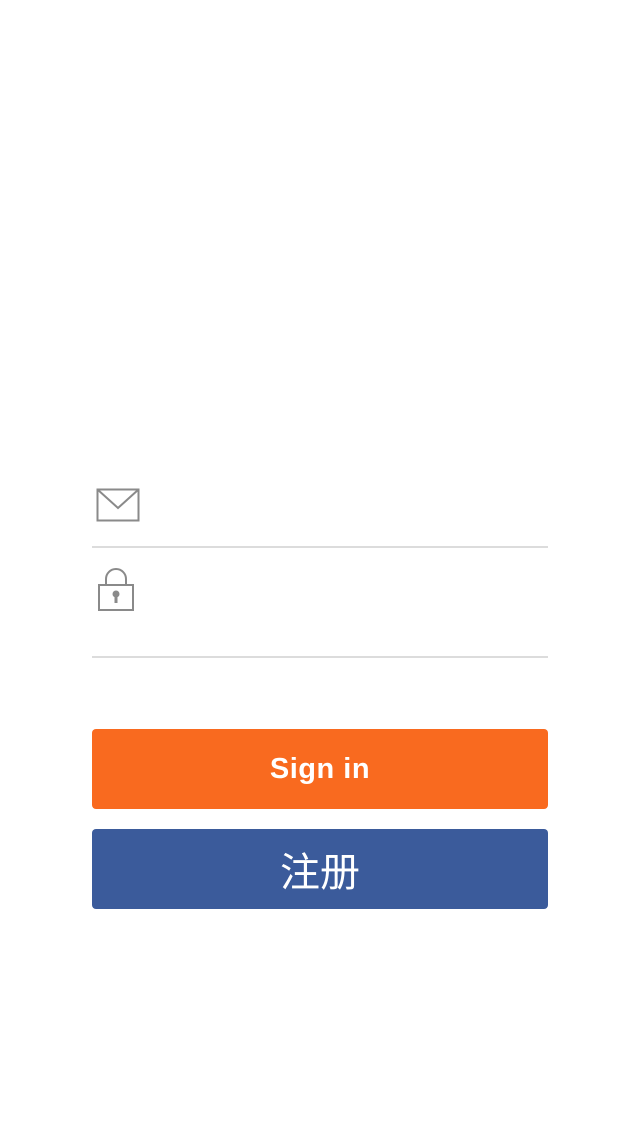 The image size is (640, 1136). I want to click on register-button: 注册, so click(320, 869).